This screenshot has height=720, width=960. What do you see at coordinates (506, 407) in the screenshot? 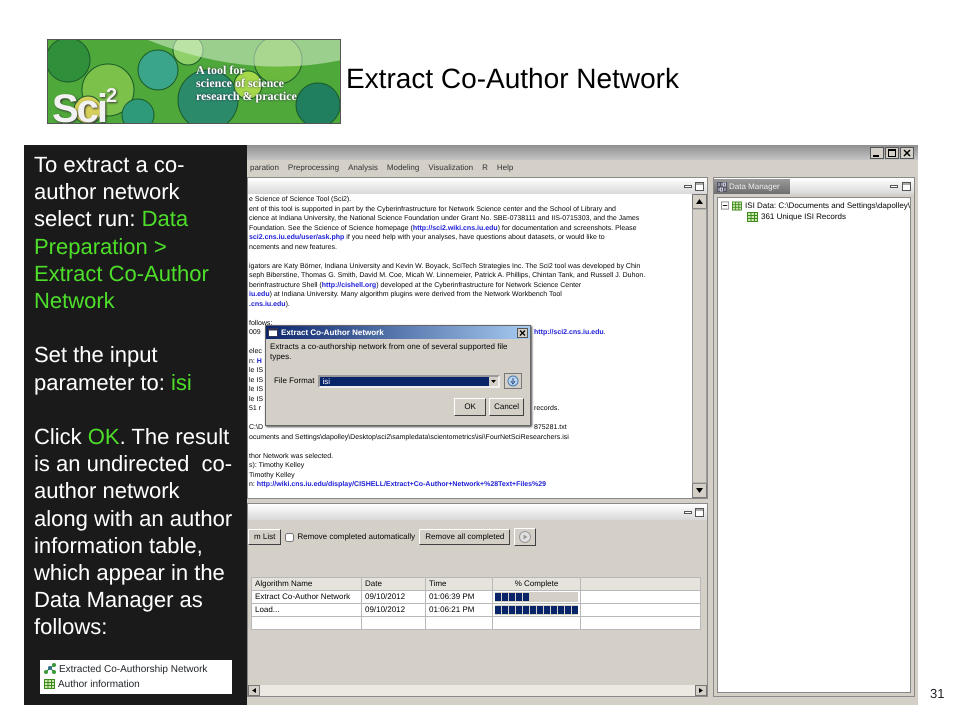
I see `dialog-button: Cancel` at bounding box center [506, 407].